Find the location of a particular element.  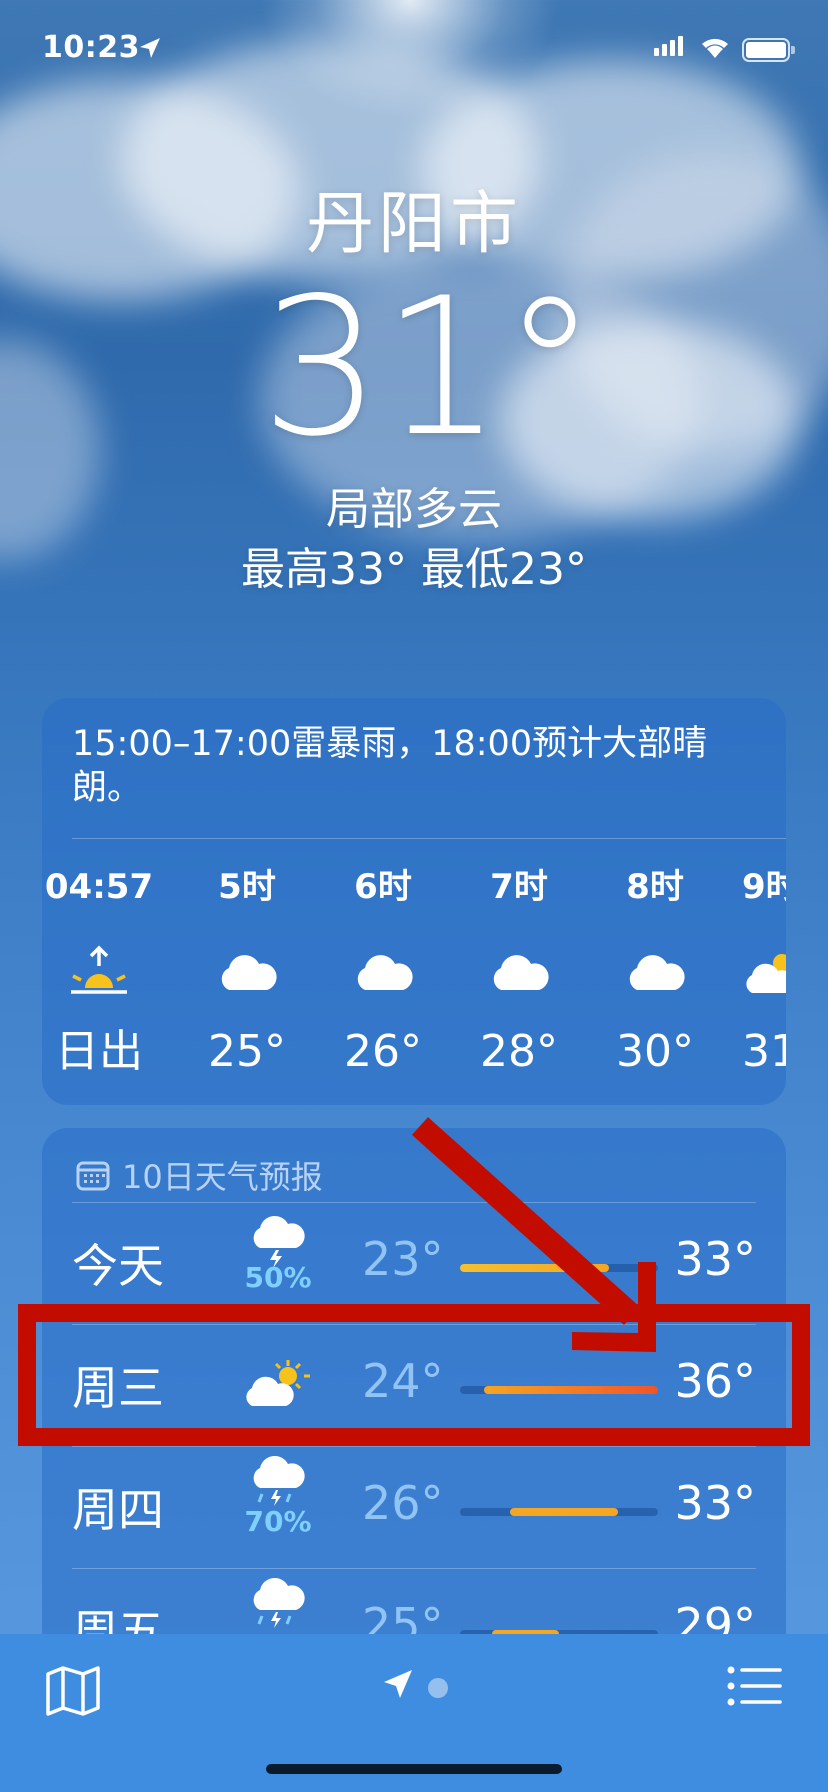

highlight-box is located at coordinates (414, 1375).